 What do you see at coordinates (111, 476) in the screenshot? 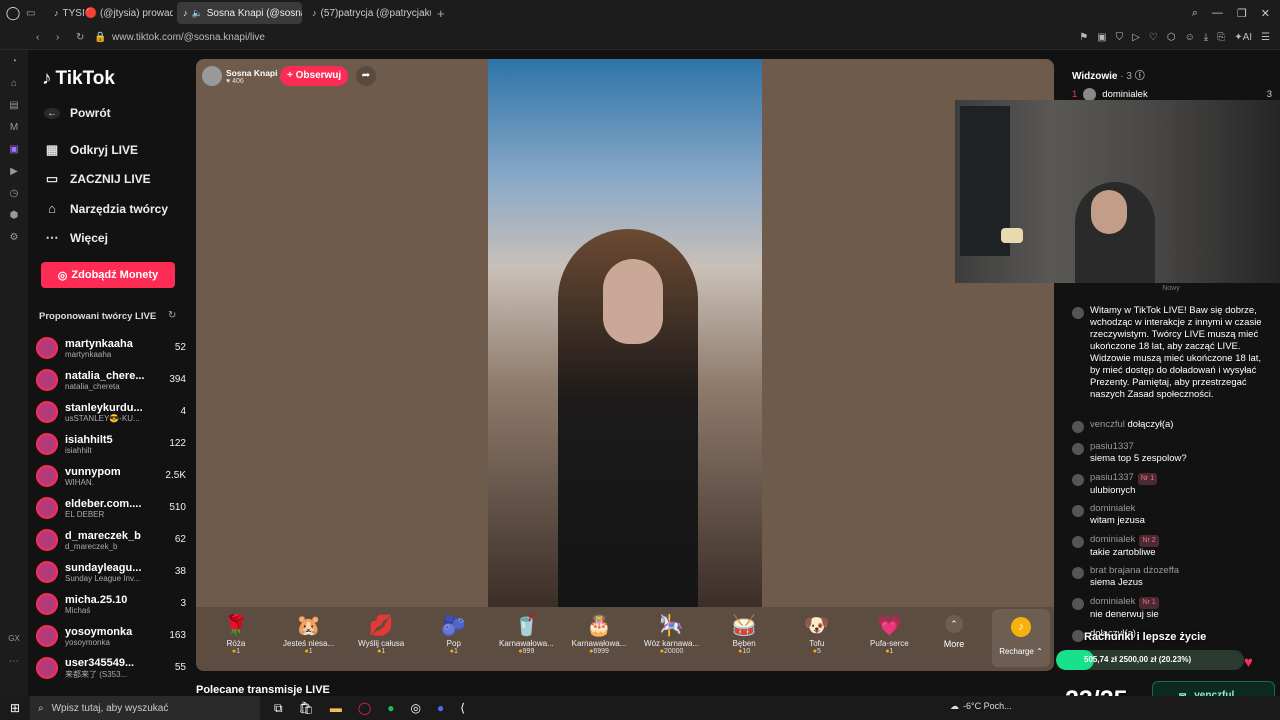
I see `creator-row: vunnypom WIHAN. 2.5K` at bounding box center [111, 476].